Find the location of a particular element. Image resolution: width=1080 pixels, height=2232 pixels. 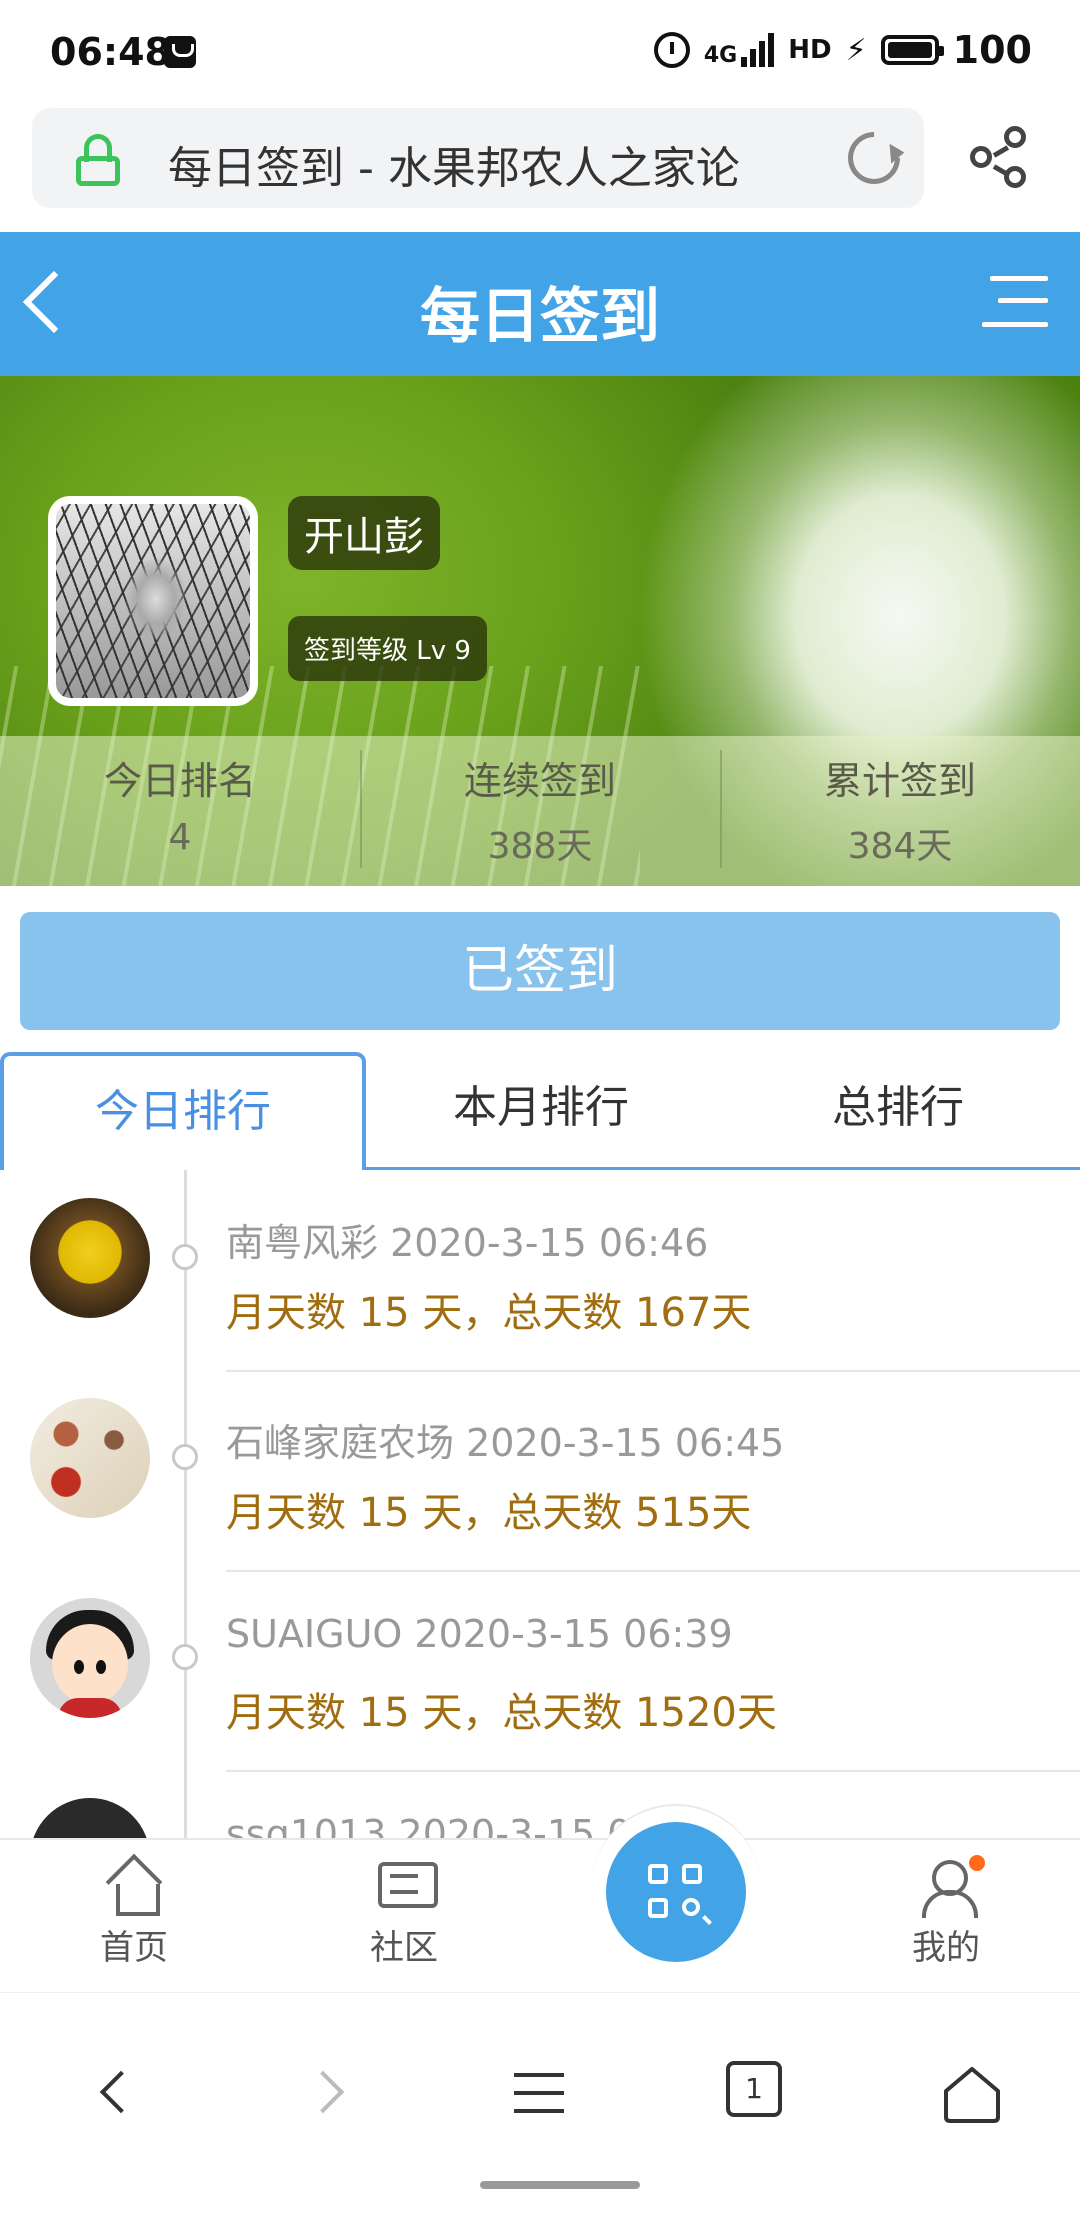

address-bar: 每日签到 - 水果邦农人之家论 is located at coordinates (478, 158).